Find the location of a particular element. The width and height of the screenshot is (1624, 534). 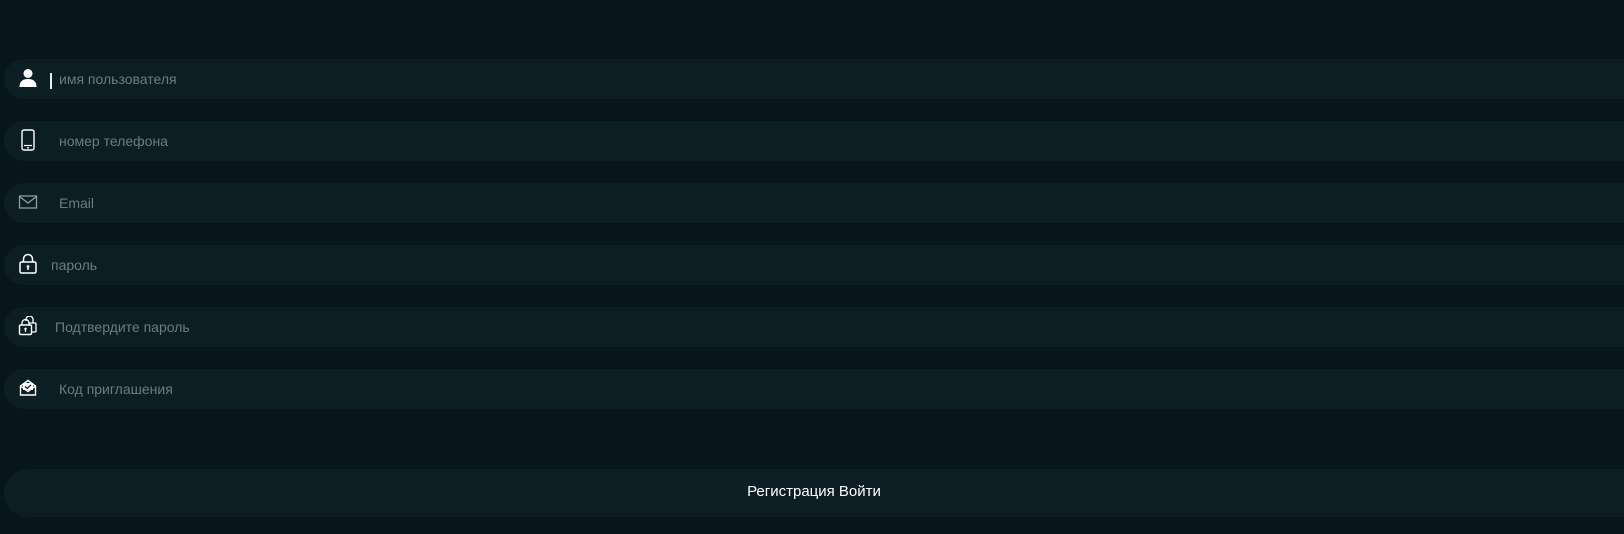

register-login-button: Регистрация Войти is located at coordinates (814, 493).